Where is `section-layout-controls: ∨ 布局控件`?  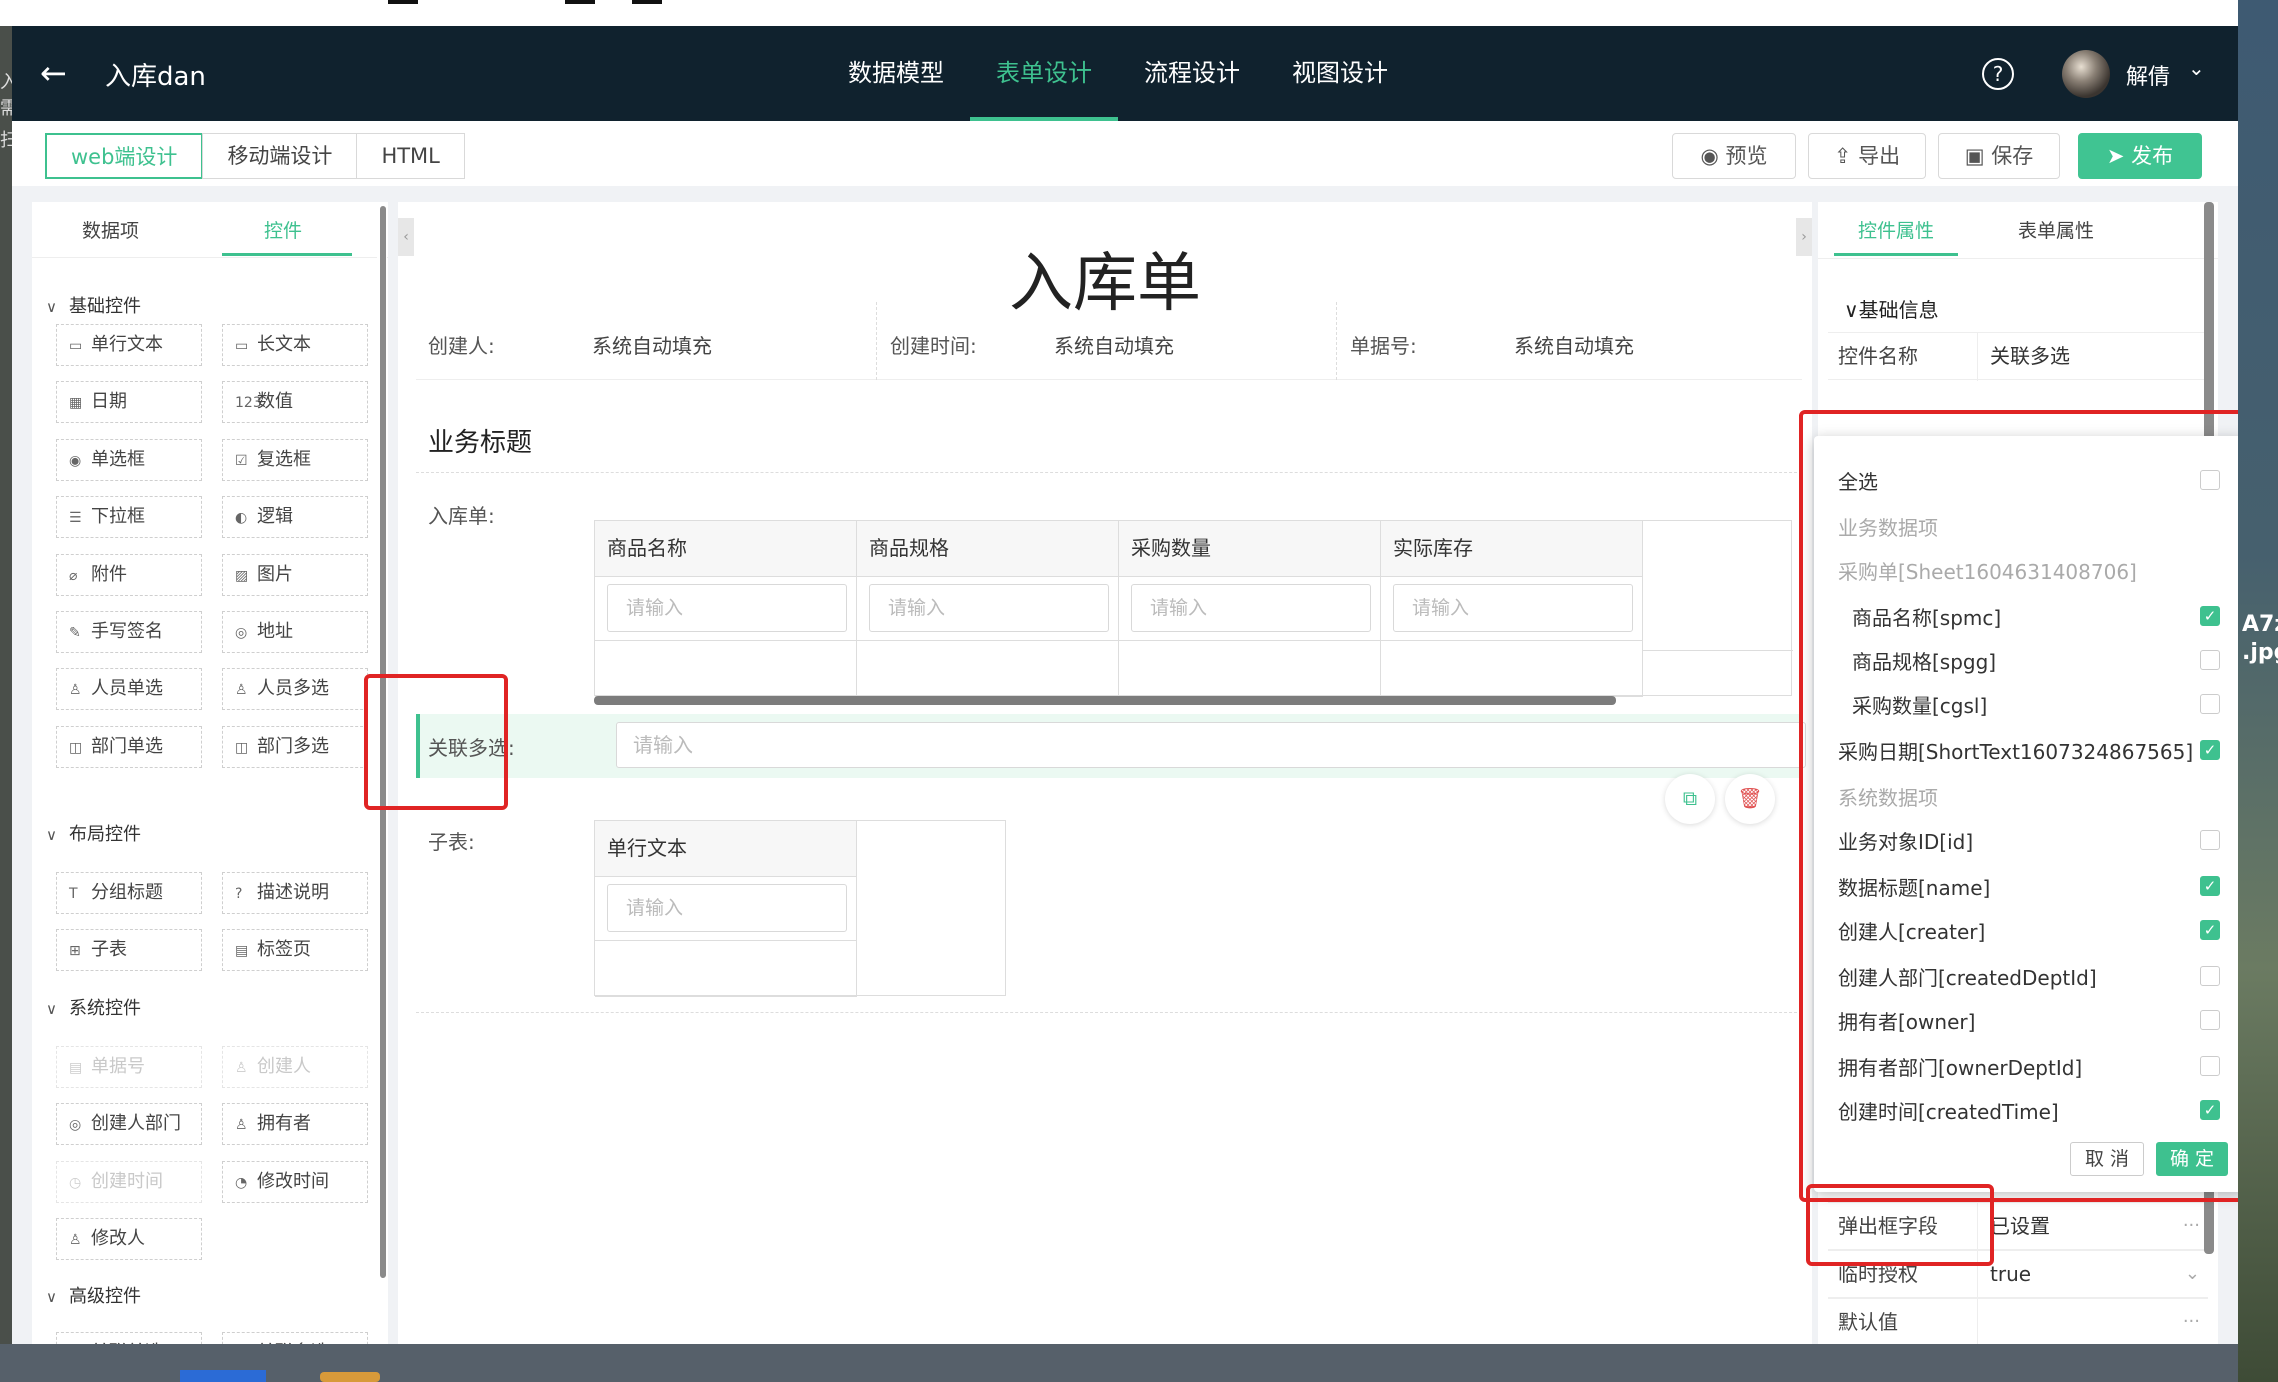 section-layout-controls: ∨ 布局控件 is located at coordinates (93, 833).